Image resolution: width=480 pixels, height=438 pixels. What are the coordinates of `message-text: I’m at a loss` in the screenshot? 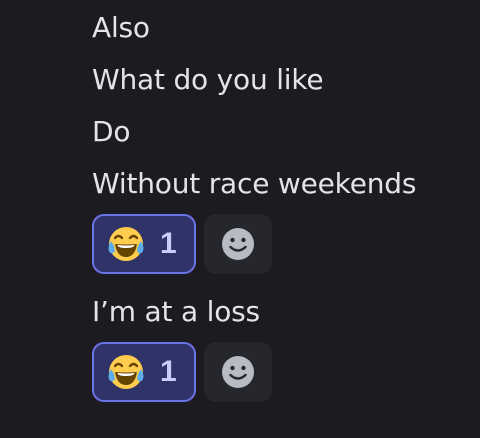 It's located at (176, 311).